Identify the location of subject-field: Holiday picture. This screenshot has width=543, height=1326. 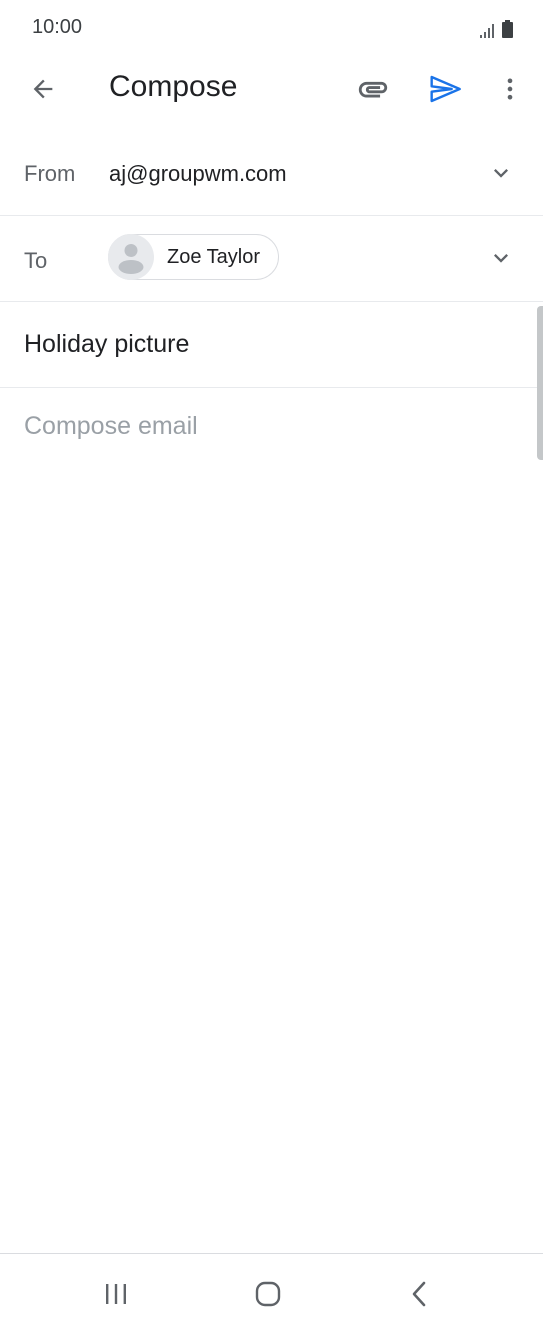
(271, 345).